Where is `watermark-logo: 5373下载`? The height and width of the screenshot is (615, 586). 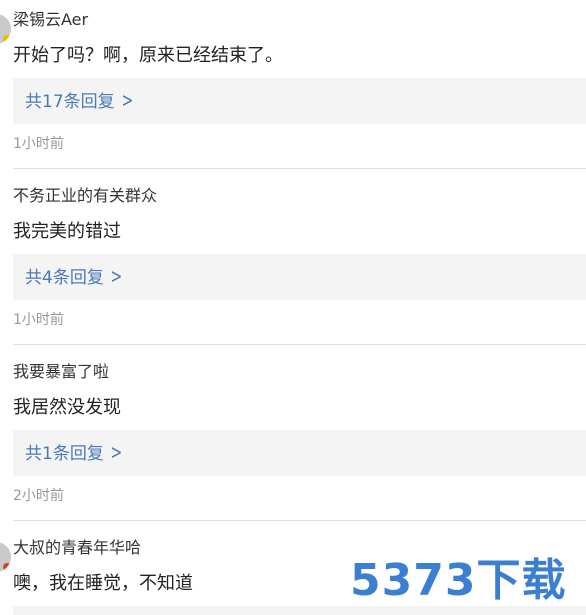 watermark-logo: 5373下载 is located at coordinates (458, 580).